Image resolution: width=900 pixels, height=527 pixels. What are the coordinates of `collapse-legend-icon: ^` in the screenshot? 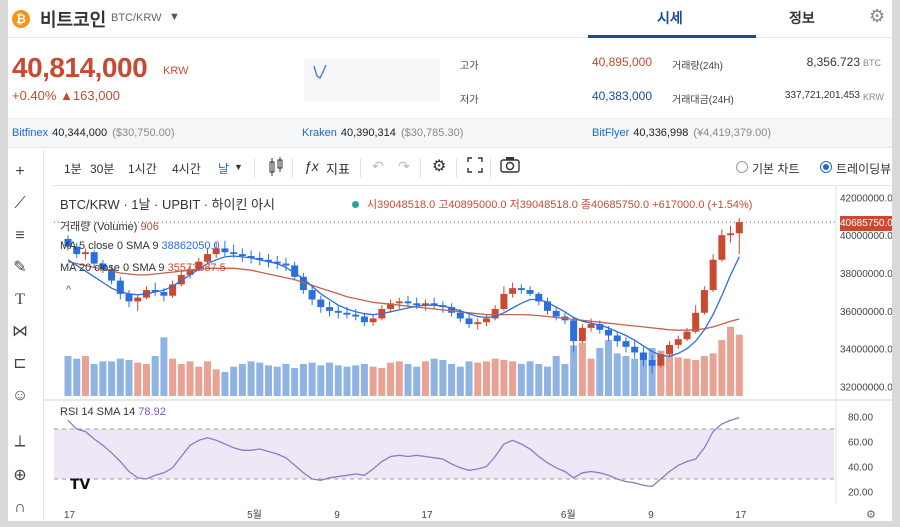 It's located at (68, 290).